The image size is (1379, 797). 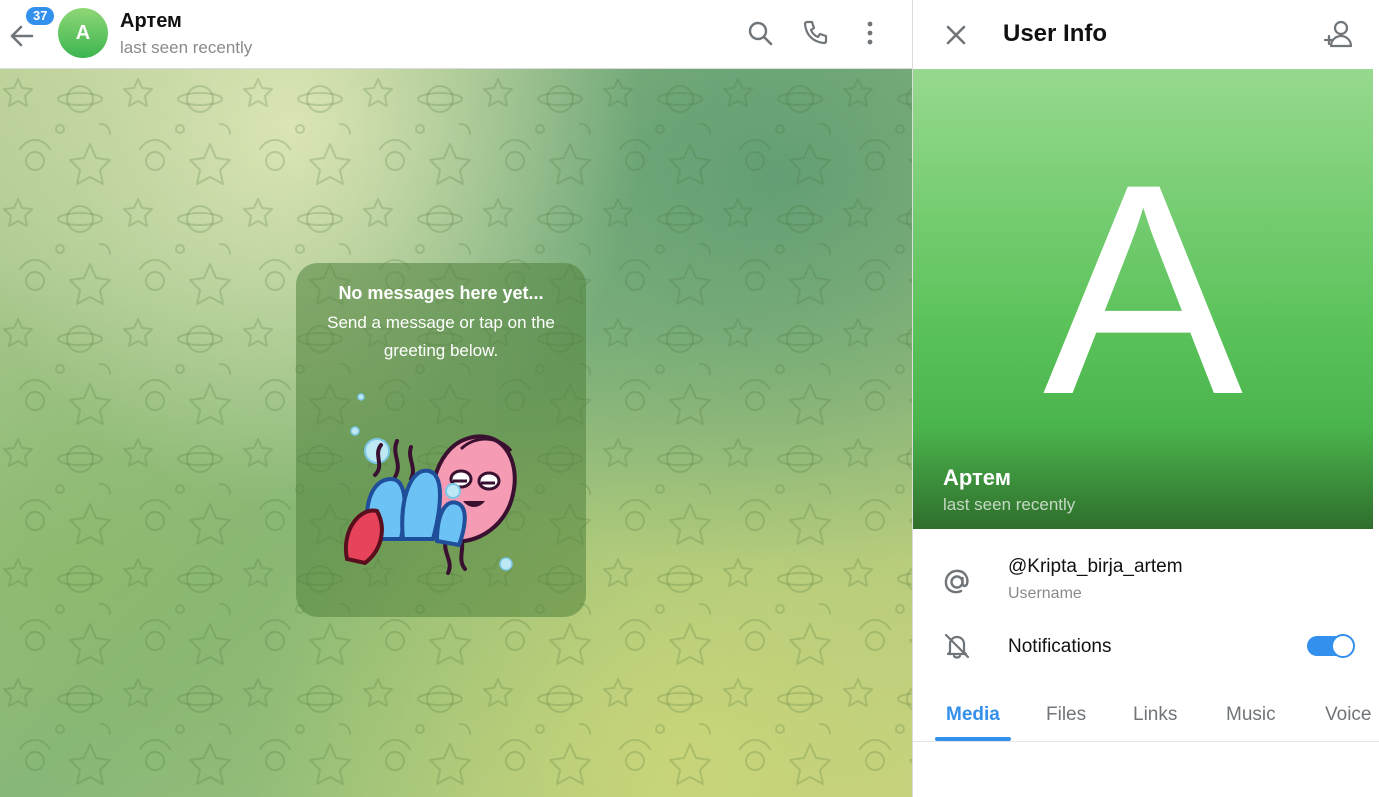 I want to click on active-tab-indicator, so click(x=973, y=739).